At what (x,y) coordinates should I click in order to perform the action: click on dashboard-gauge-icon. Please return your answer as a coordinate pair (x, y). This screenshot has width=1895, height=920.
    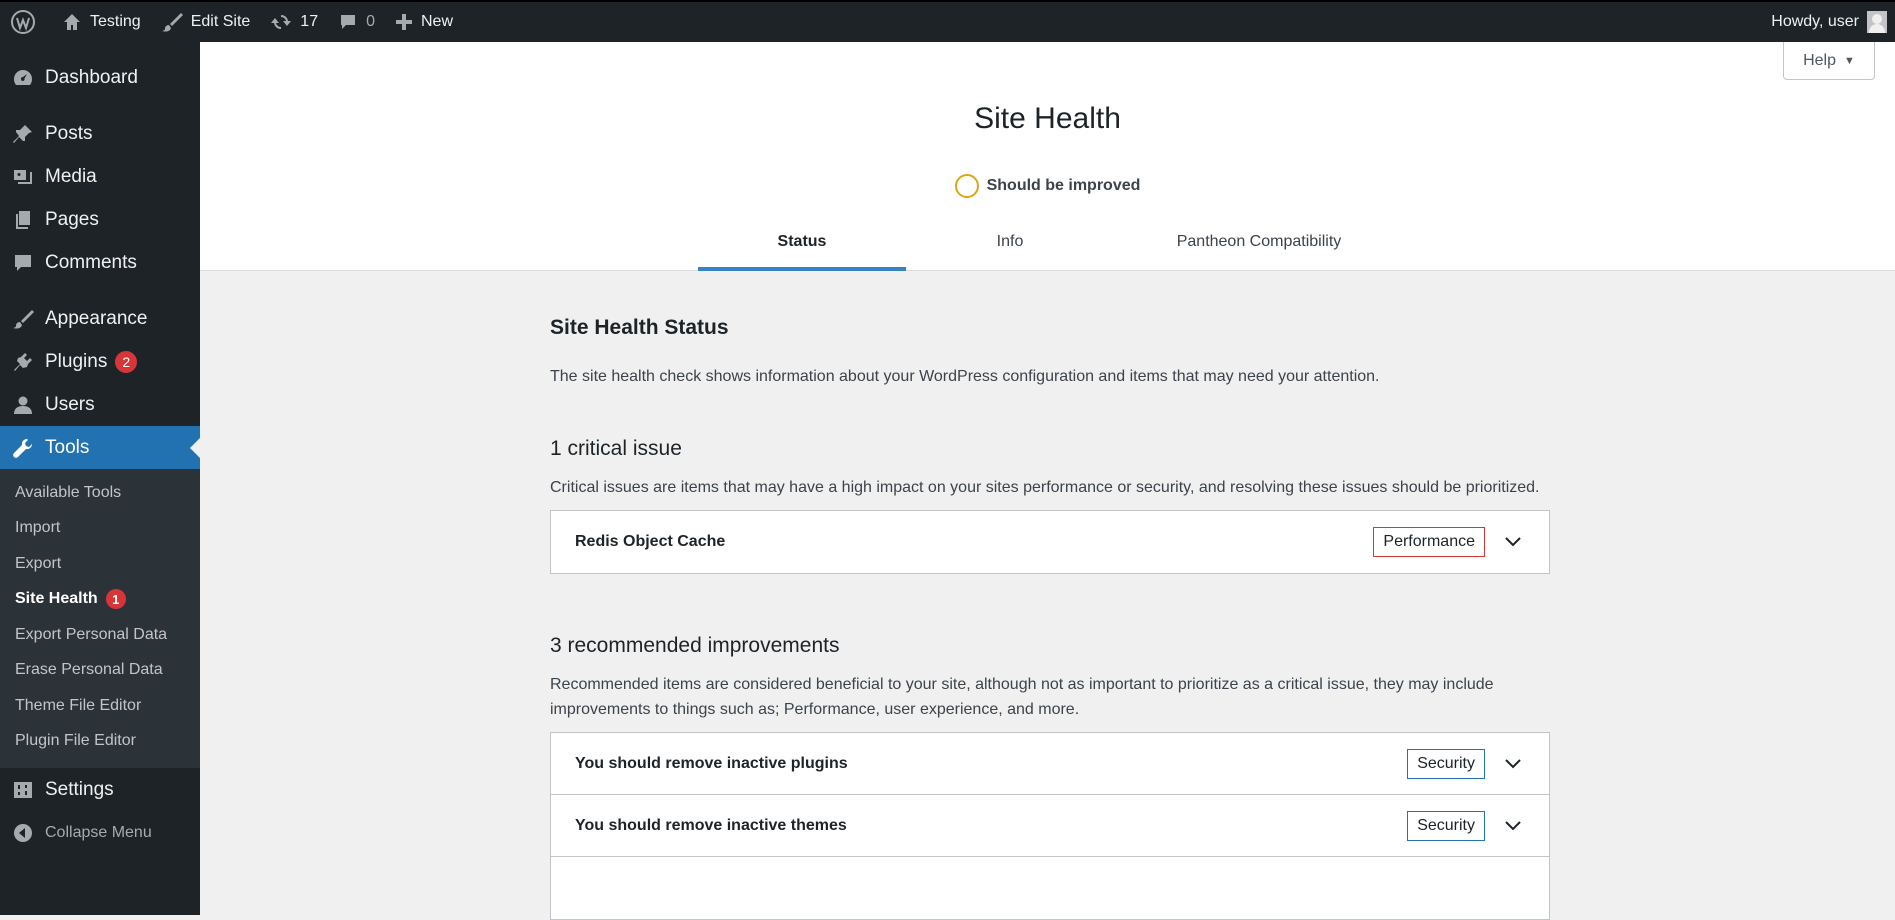
    Looking at the image, I should click on (23, 77).